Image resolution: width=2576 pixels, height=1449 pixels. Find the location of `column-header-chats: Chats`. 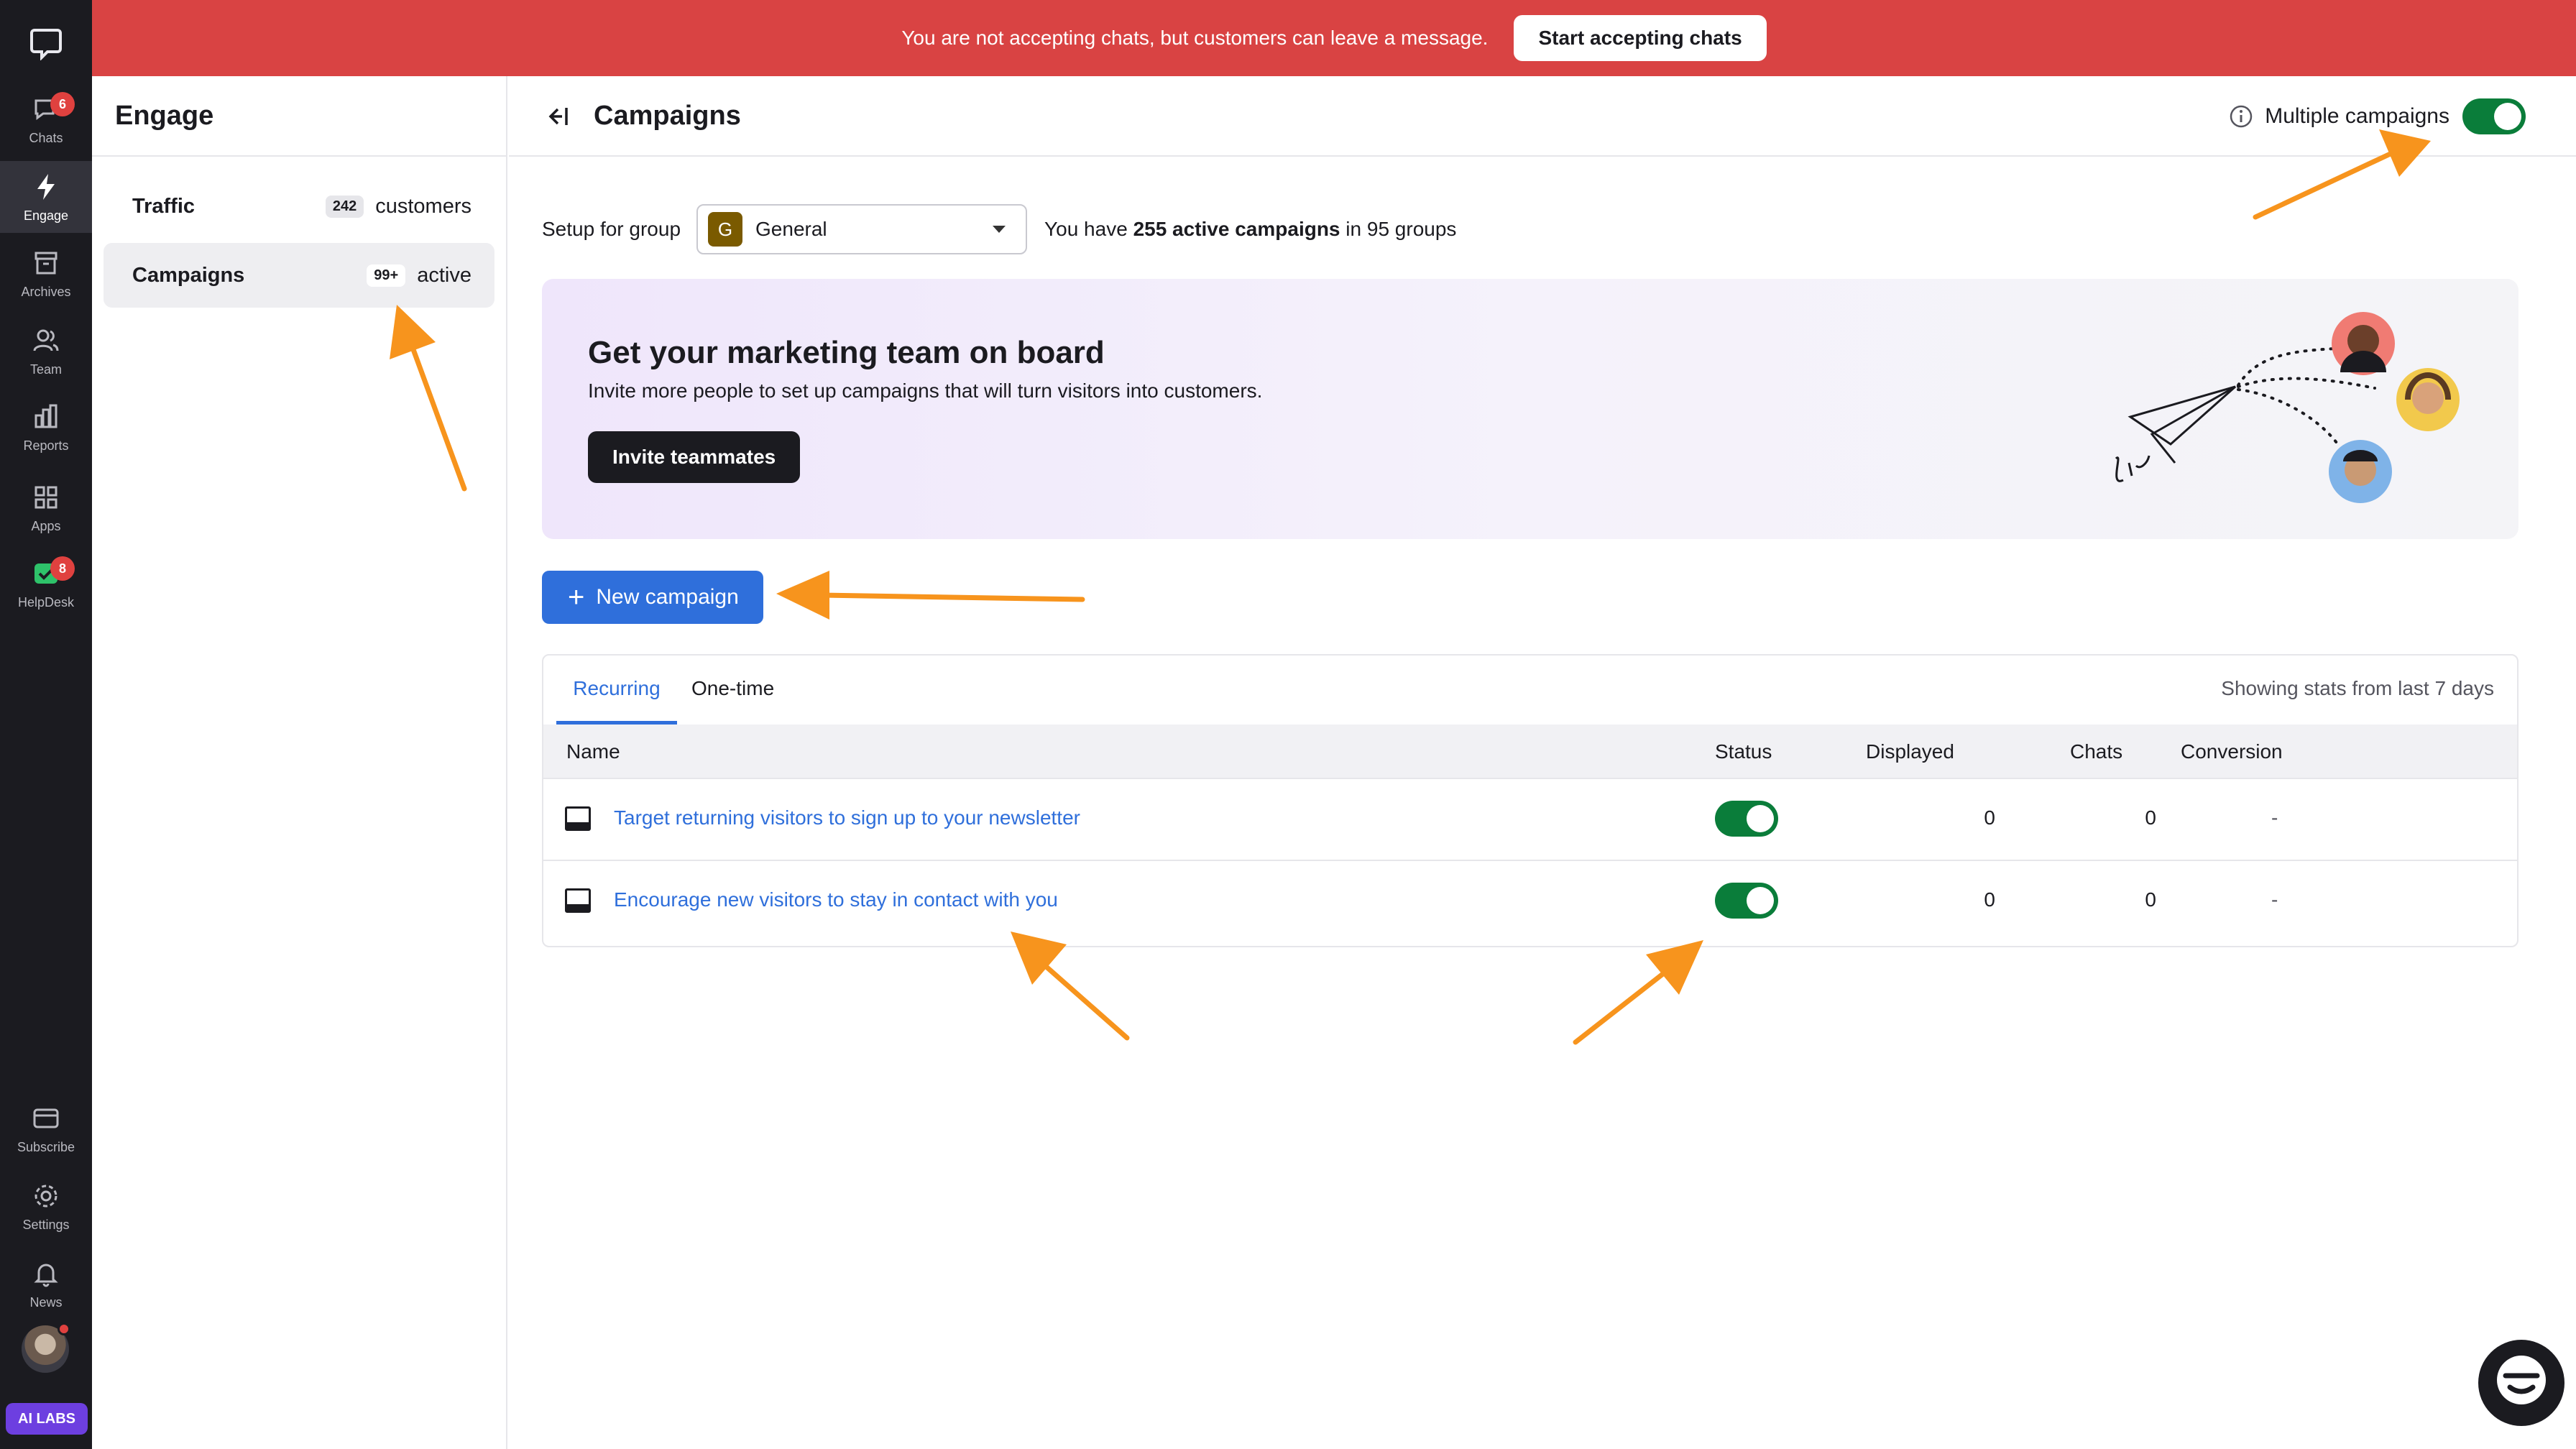

column-header-chats: Chats is located at coordinates (2096, 751).